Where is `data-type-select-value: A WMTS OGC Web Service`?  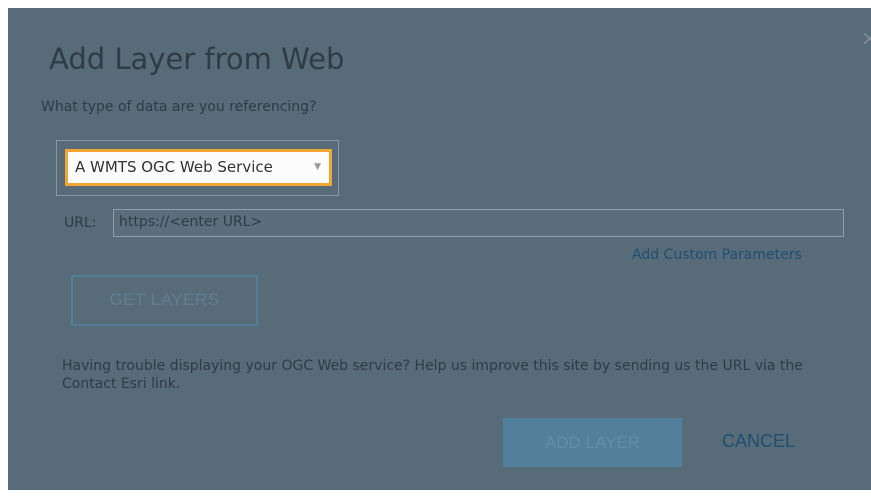
data-type-select-value: A WMTS OGC Web Service is located at coordinates (174, 167).